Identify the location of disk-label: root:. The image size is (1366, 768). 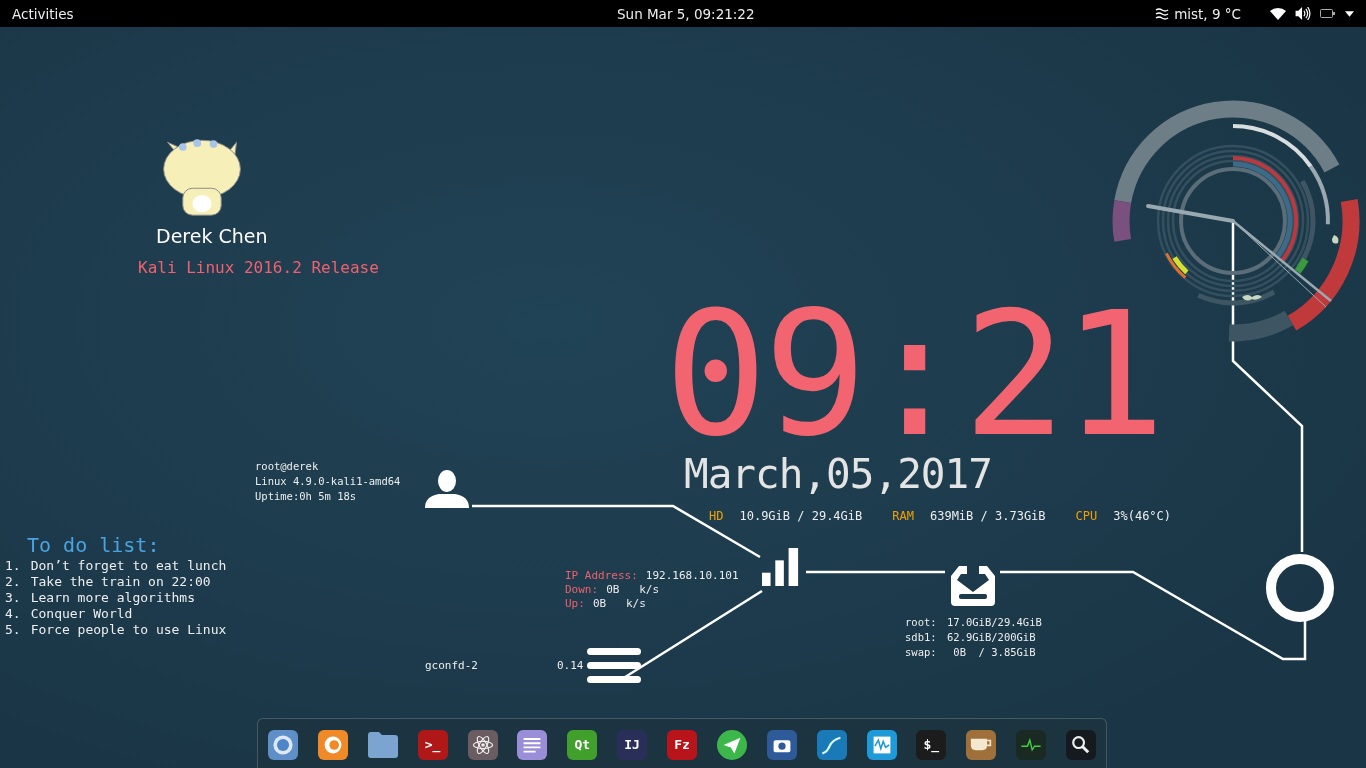
(921, 622).